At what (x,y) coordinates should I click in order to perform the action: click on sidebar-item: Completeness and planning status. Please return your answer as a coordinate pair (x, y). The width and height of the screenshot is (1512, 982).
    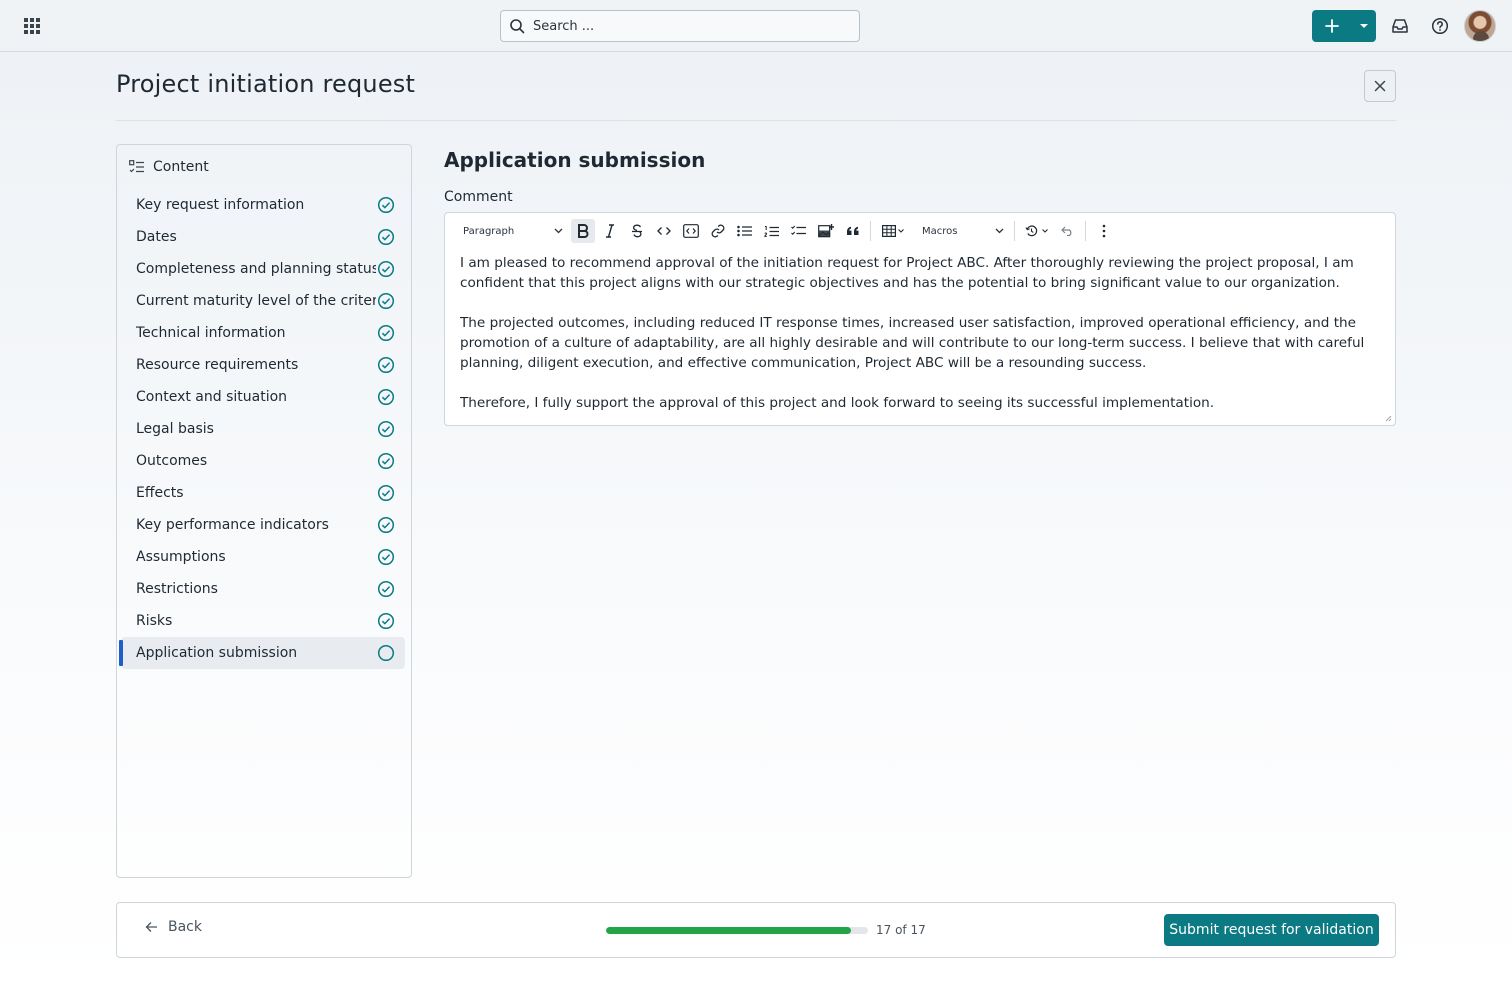
    Looking at the image, I should click on (263, 269).